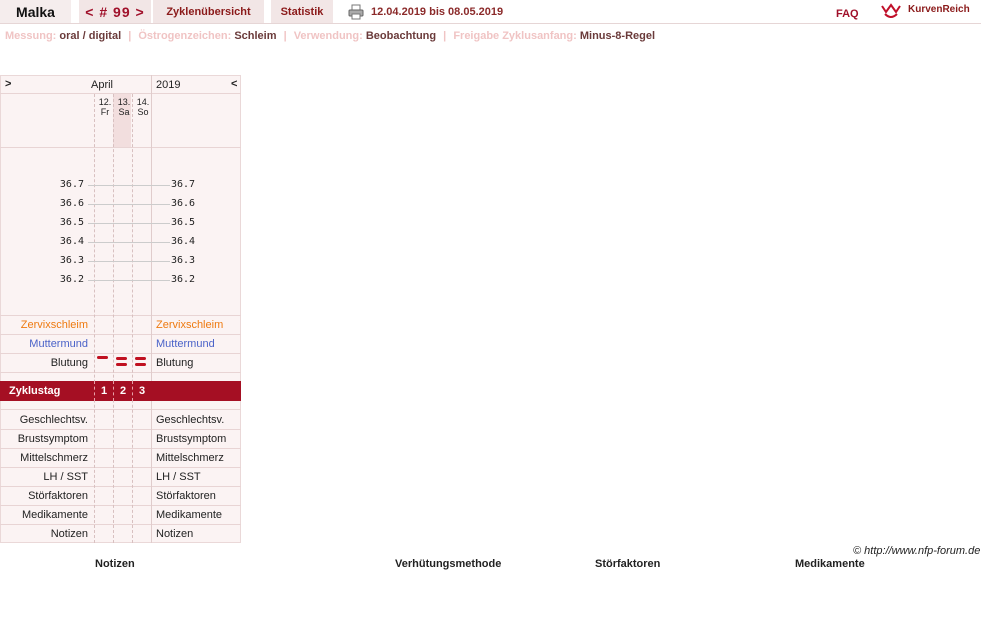 The image size is (981, 643). What do you see at coordinates (183, 203) in the screenshot?
I see `temp-label-right: 36.6` at bounding box center [183, 203].